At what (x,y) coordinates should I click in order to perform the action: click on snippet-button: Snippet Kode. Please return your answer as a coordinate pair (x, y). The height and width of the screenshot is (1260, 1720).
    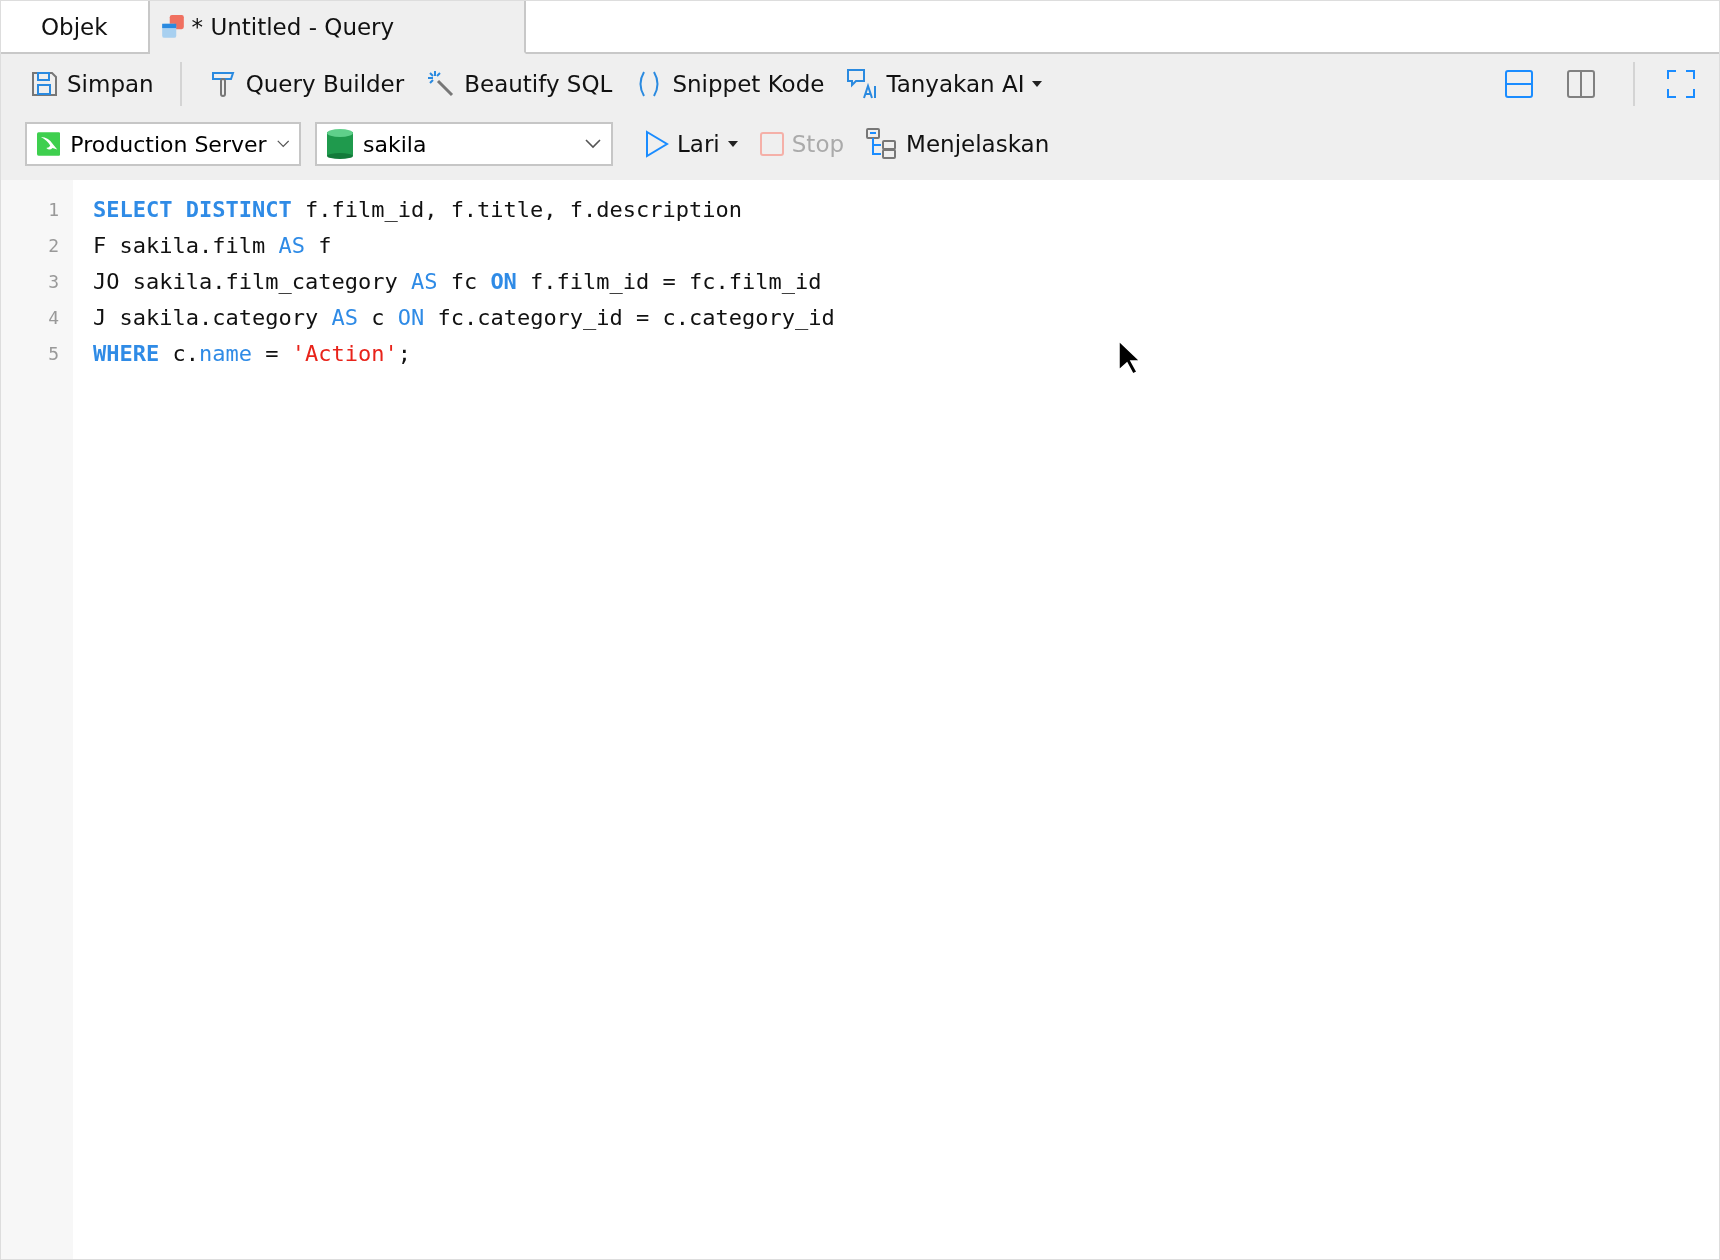
    Looking at the image, I should click on (729, 84).